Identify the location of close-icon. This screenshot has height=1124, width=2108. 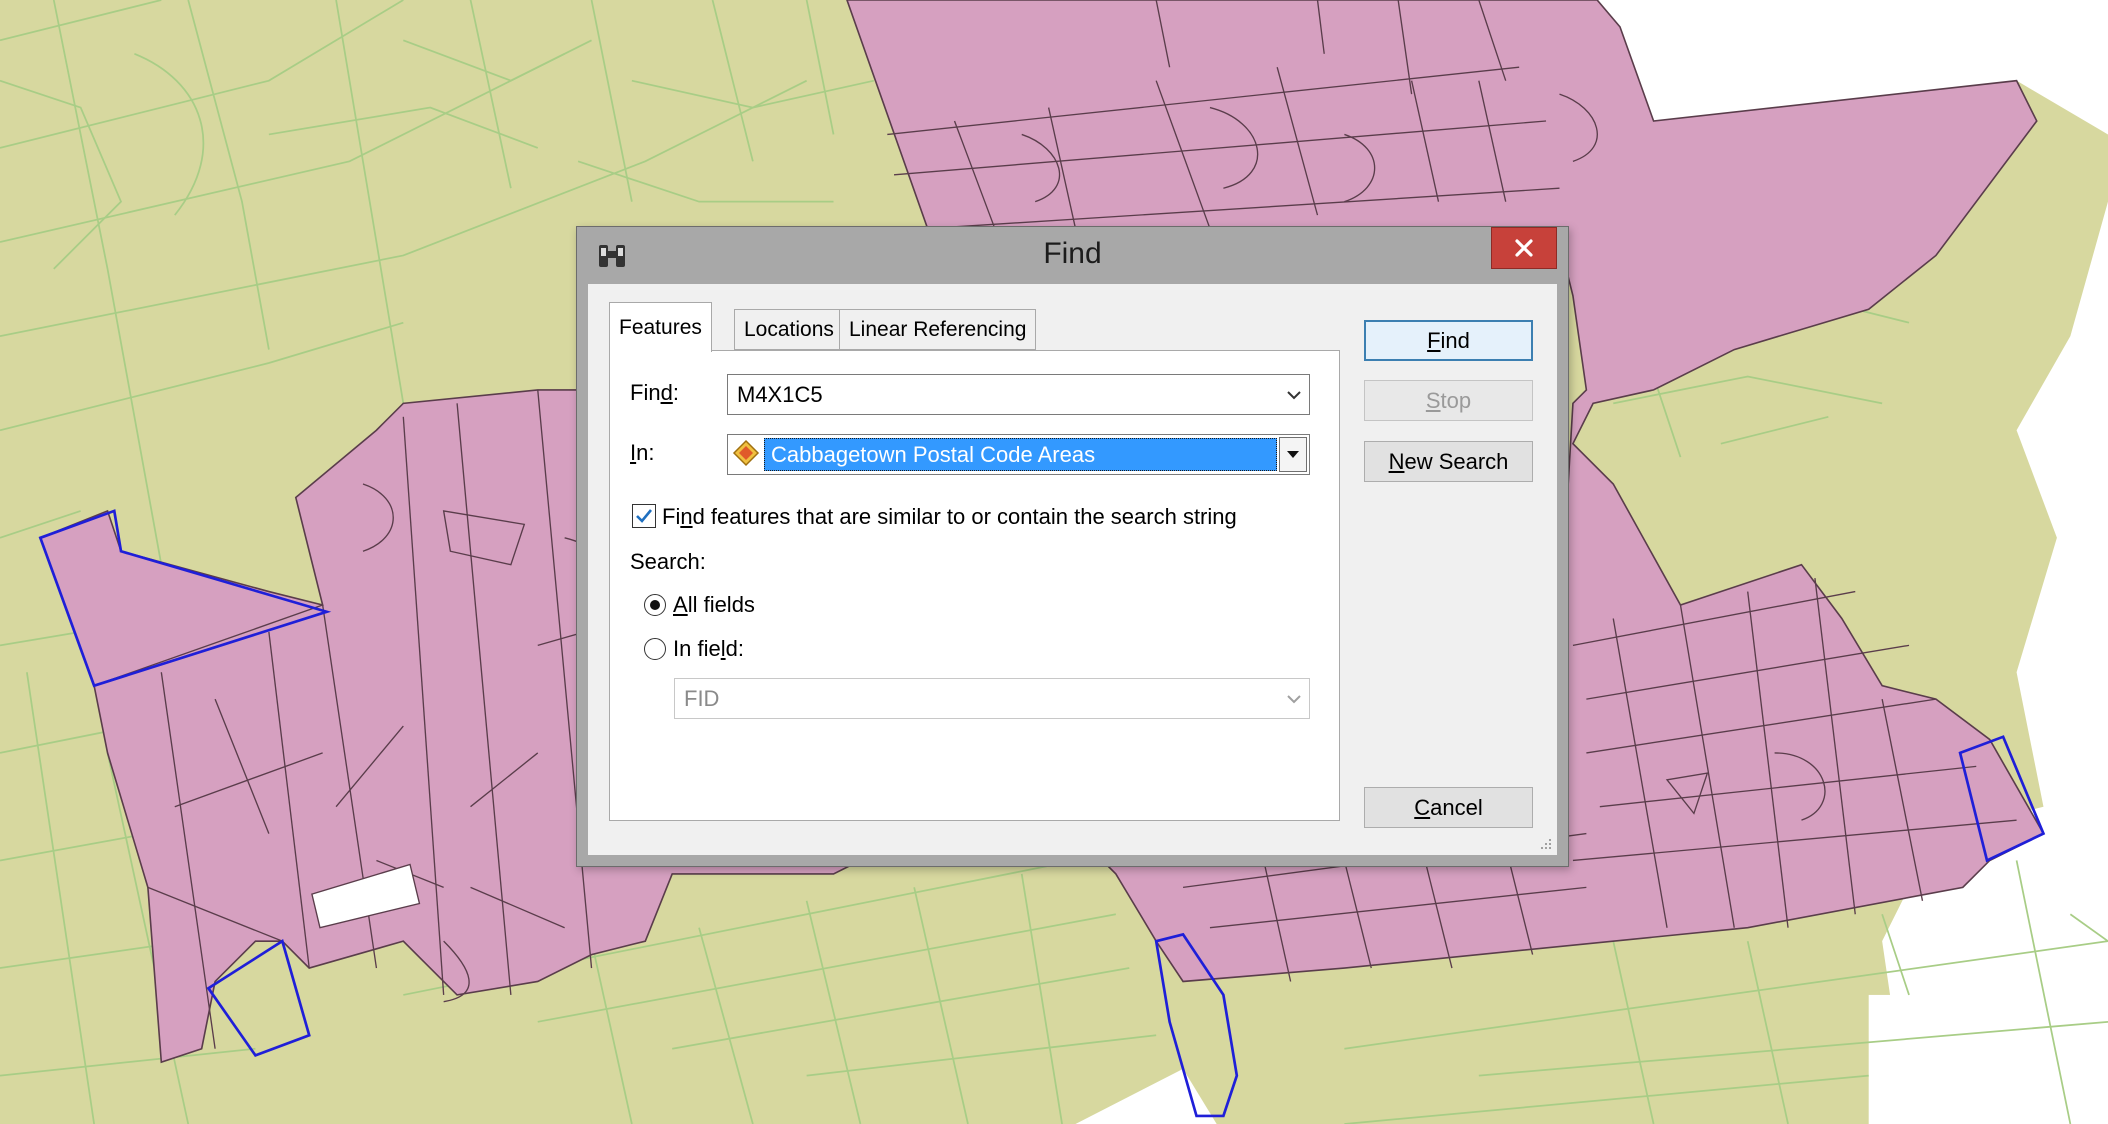
(1524, 248).